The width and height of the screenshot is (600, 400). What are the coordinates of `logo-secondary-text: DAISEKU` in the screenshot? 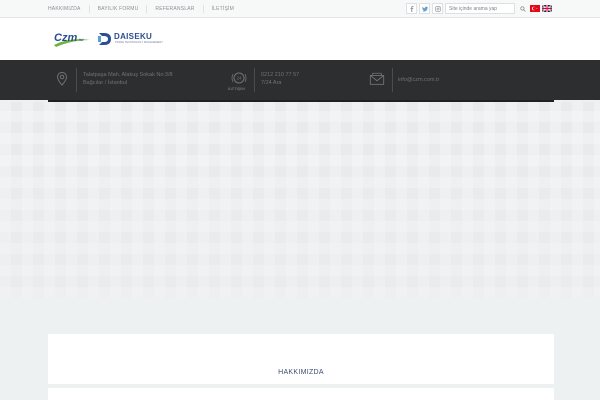 It's located at (133, 36).